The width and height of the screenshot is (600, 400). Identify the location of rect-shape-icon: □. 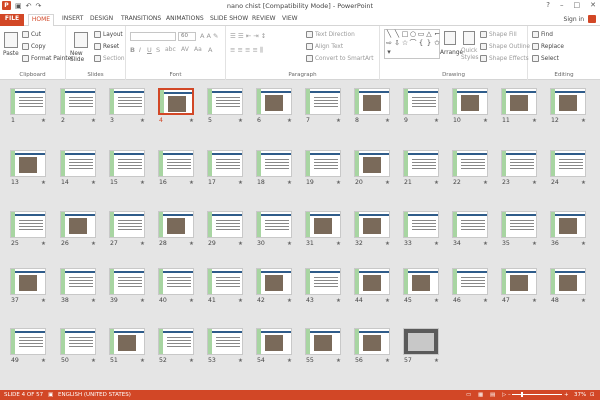
(405, 34).